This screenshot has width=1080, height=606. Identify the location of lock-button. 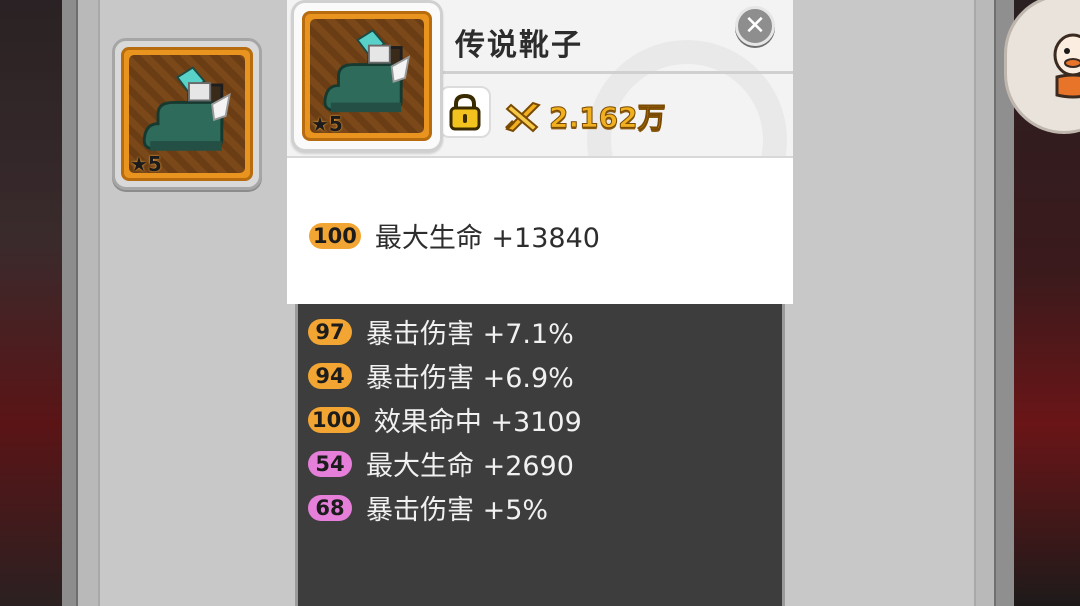
(465, 112).